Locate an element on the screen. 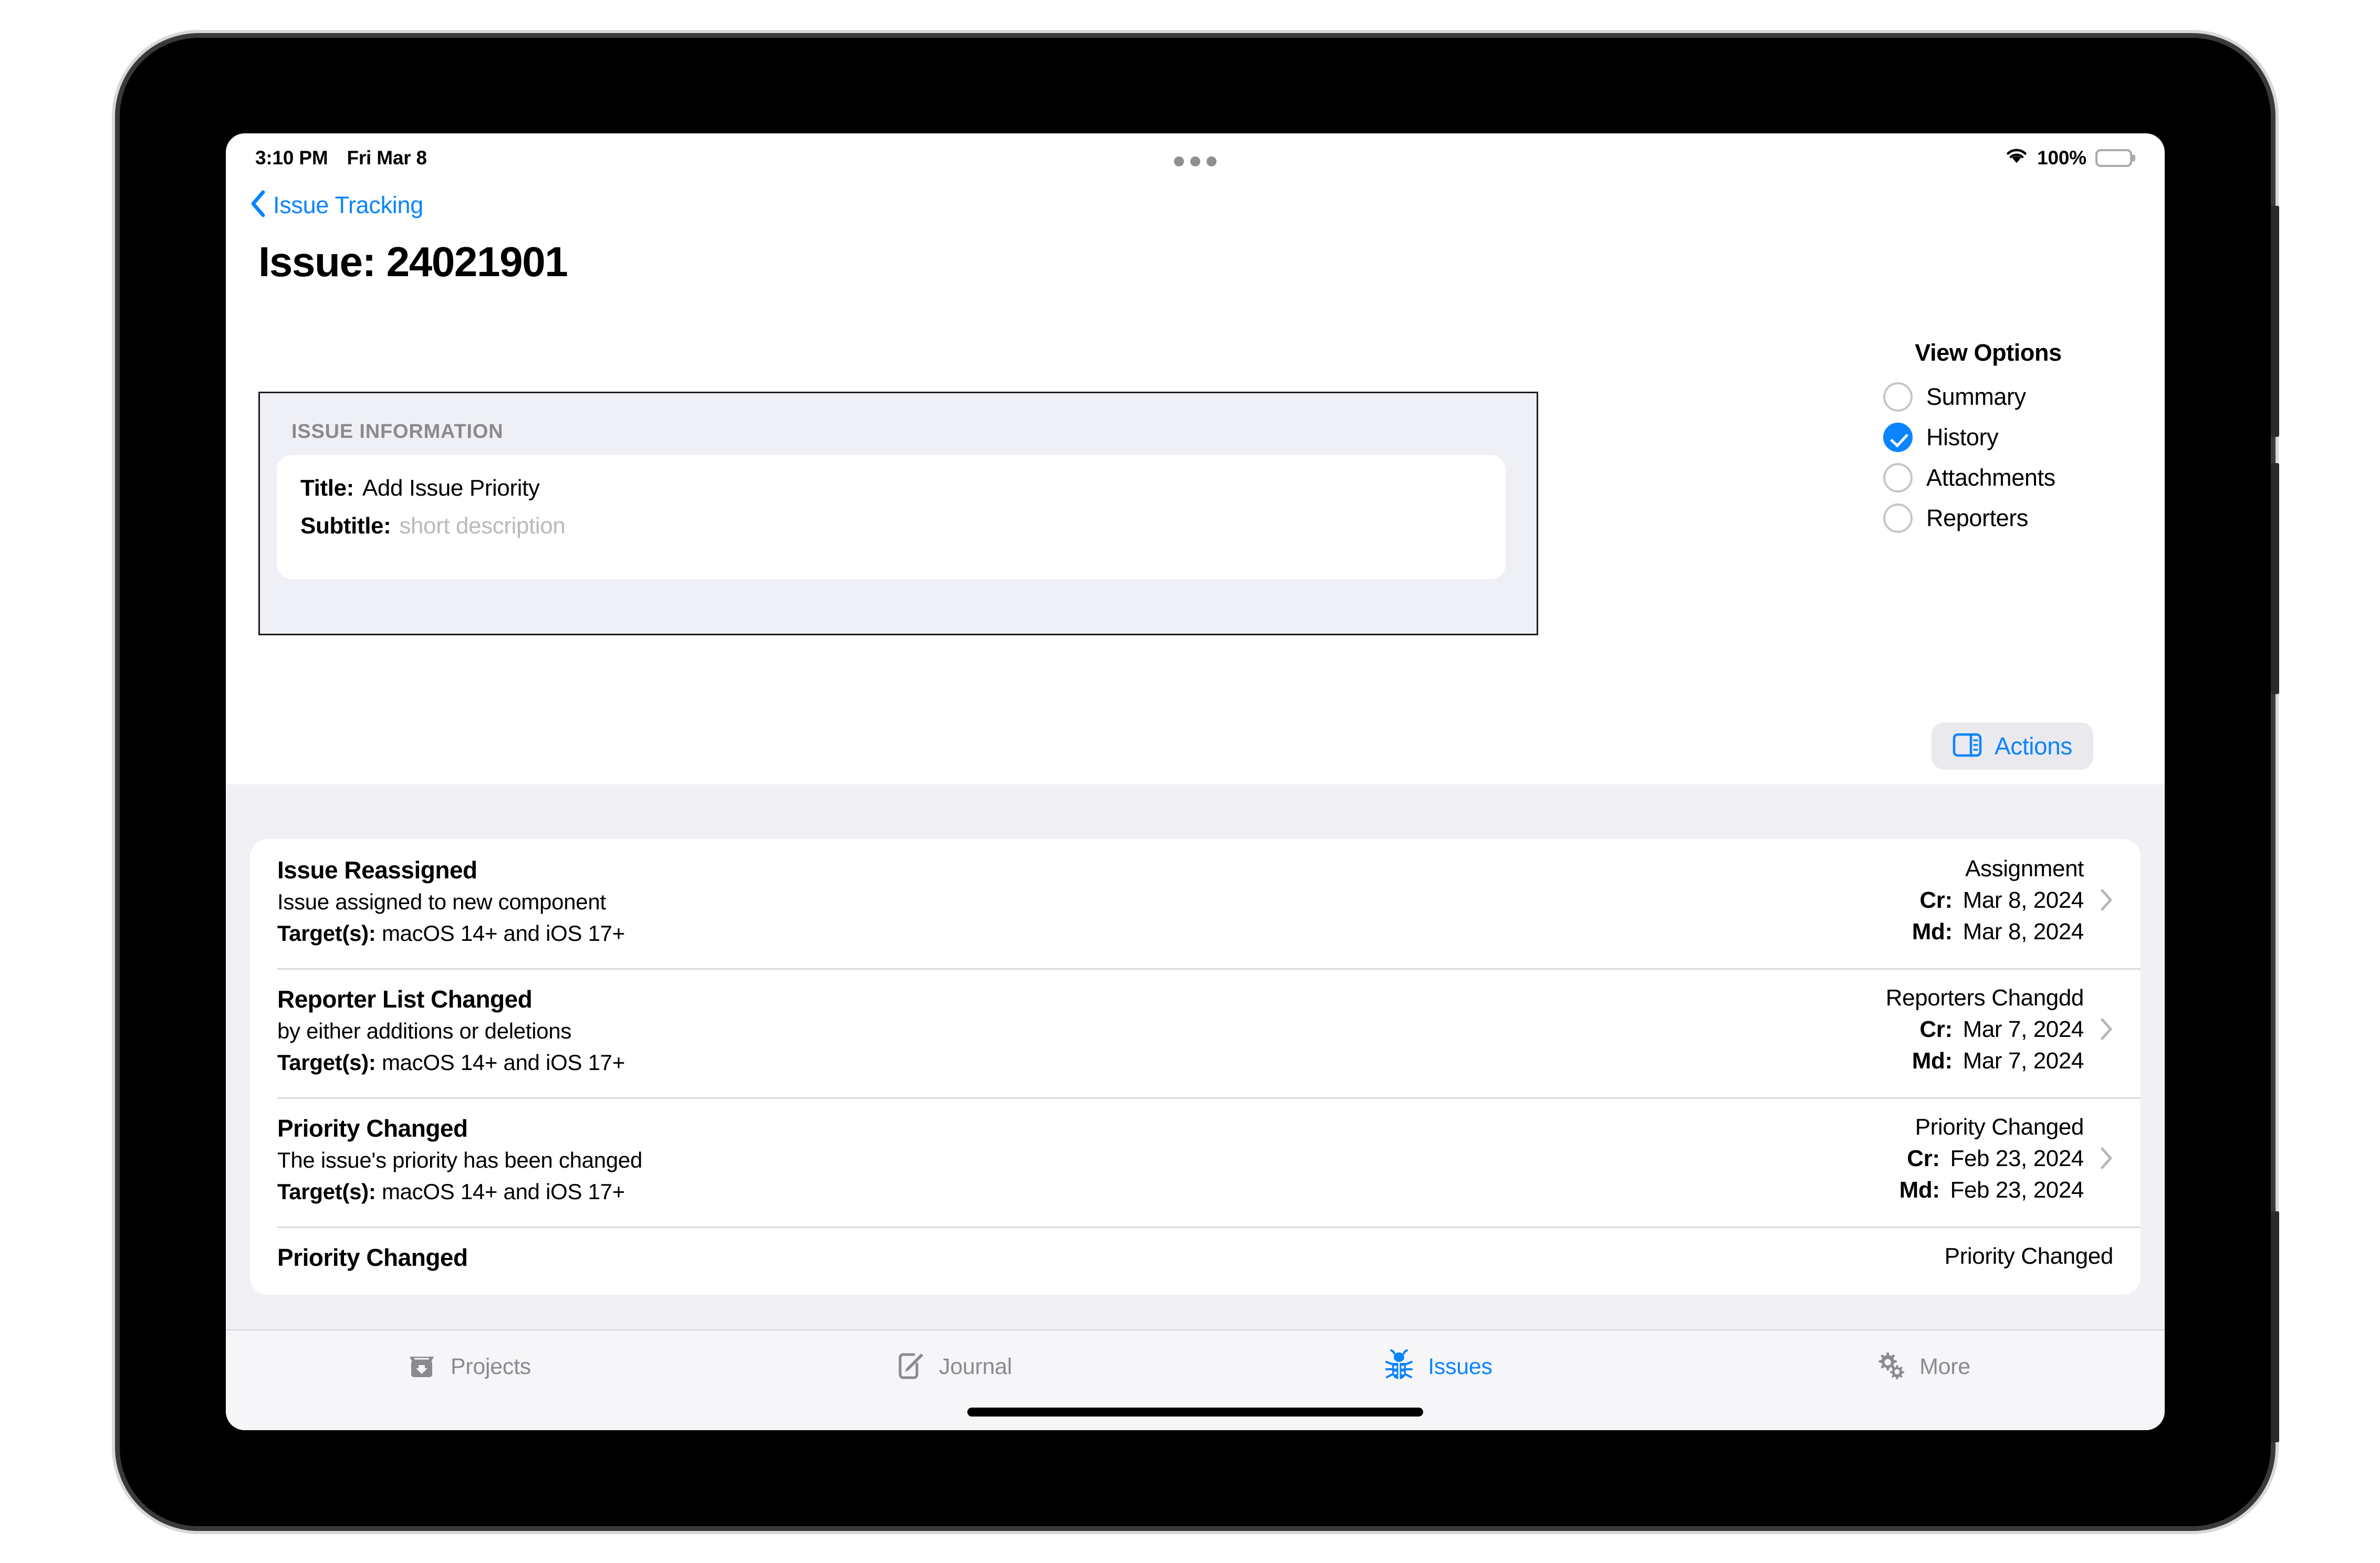 This screenshot has width=2380, height=1563. sidebar-right-icon is located at coordinates (1967, 746).